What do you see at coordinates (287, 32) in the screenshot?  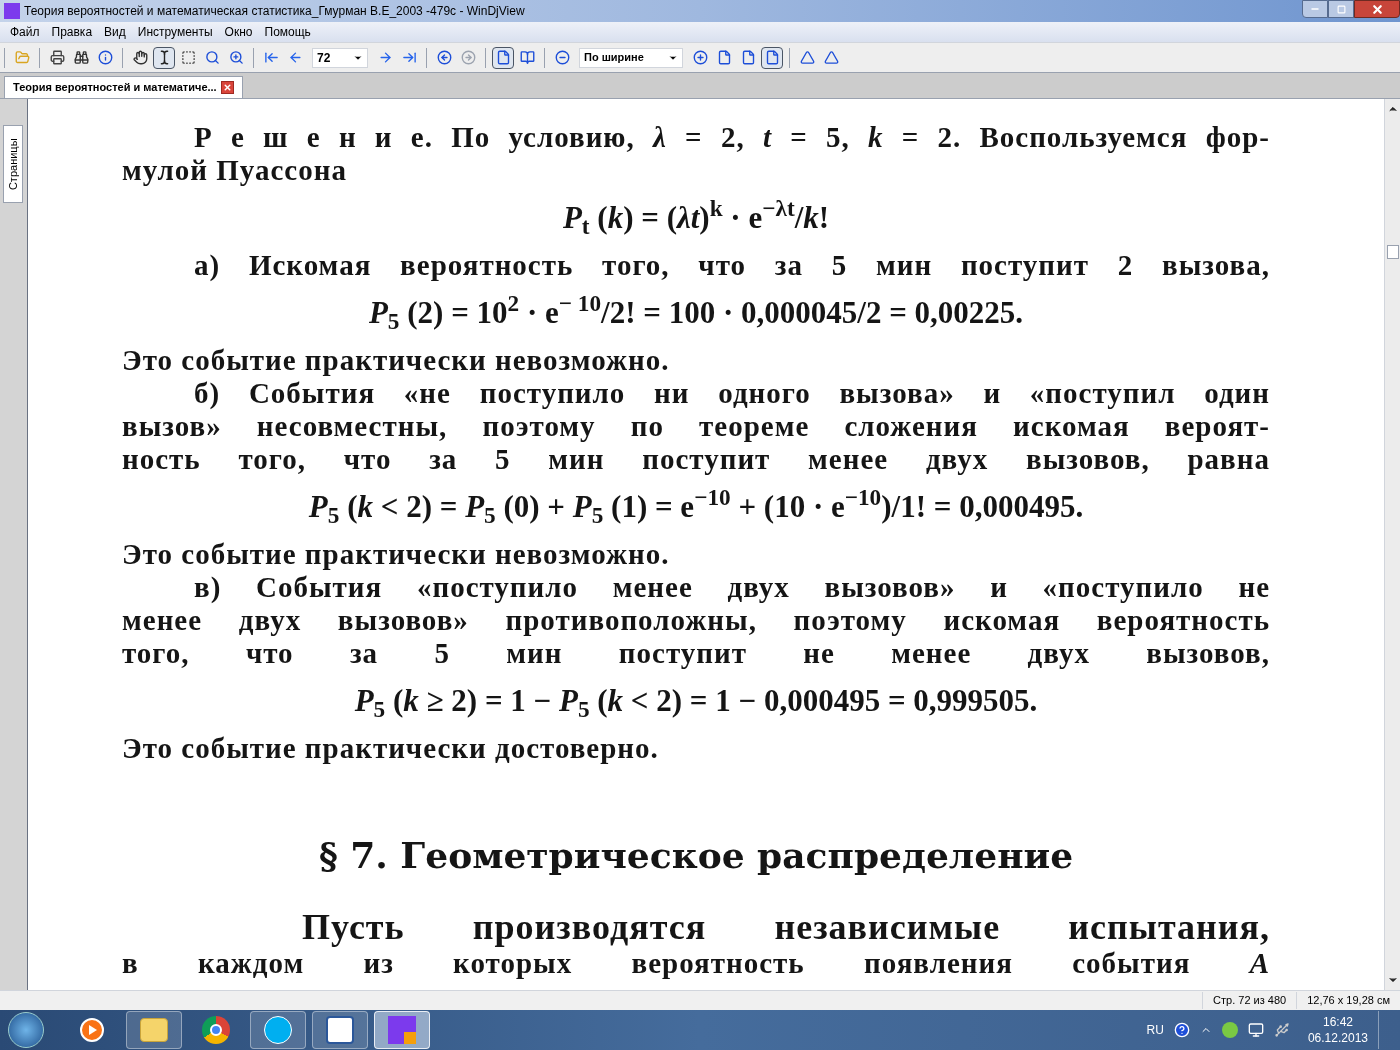 I see `menu-item: Помощь` at bounding box center [287, 32].